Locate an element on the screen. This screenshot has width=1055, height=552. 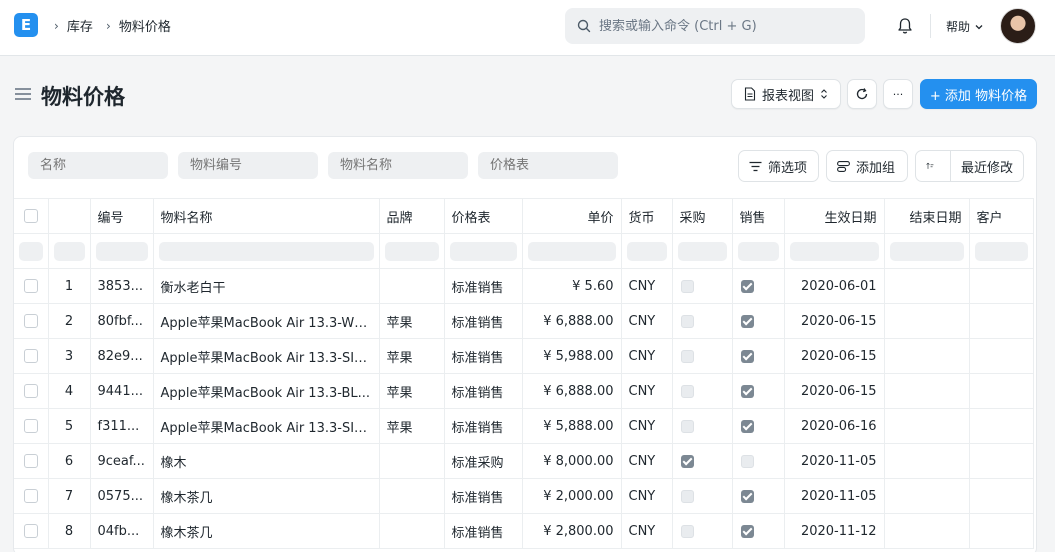
report-view-button: 报表视图 is located at coordinates (786, 94).